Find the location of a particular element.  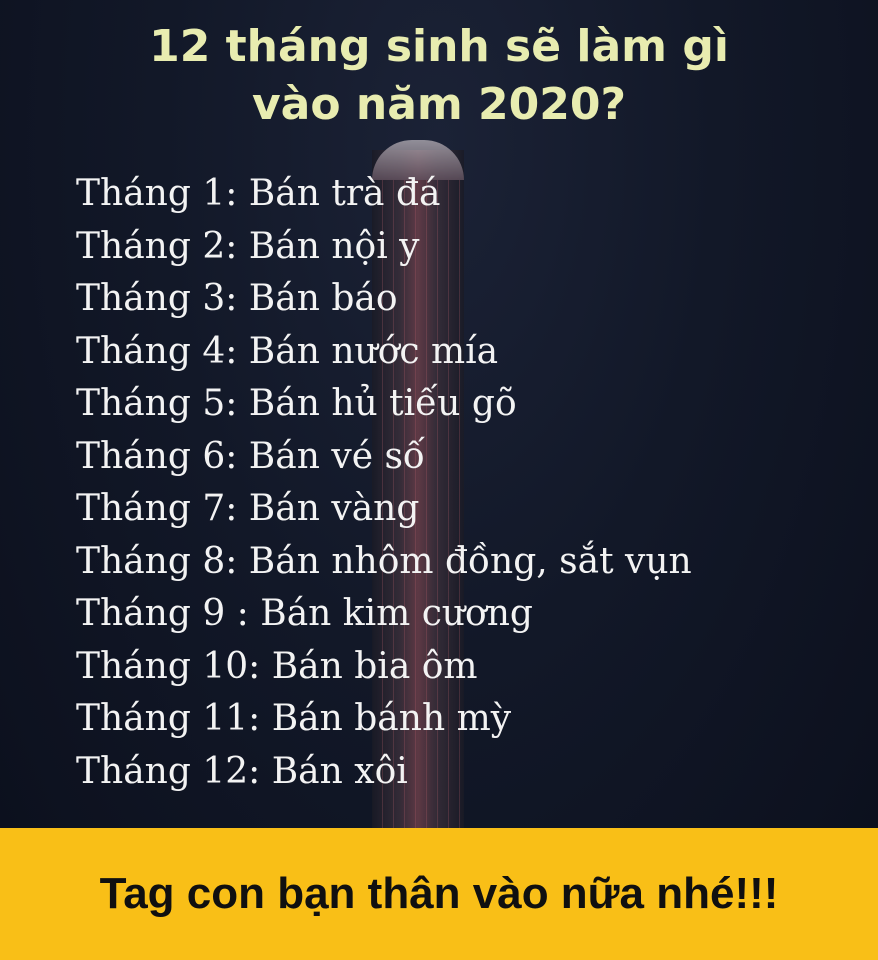

month-item: Tháng 12: Bán xôi is located at coordinates (242, 771).